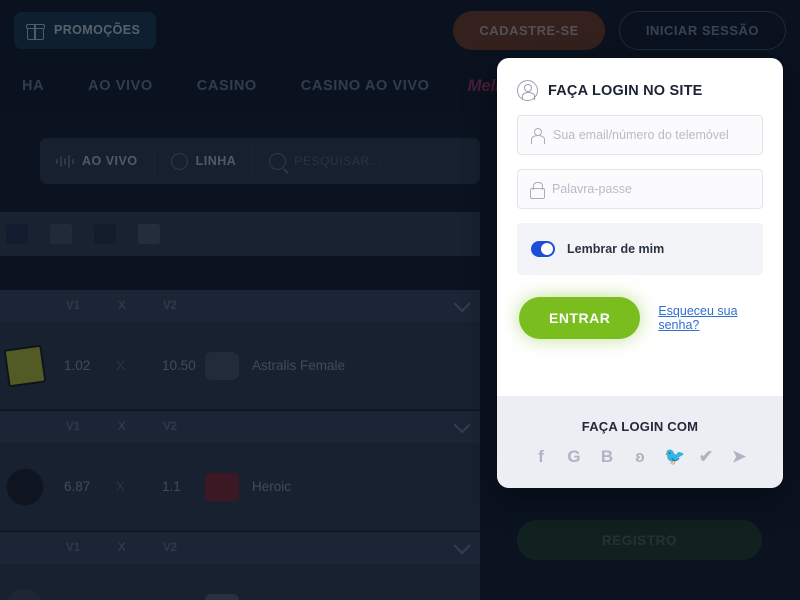  I want to click on login-modal-title: FAÇA LOGIN NO SITE, so click(625, 90).